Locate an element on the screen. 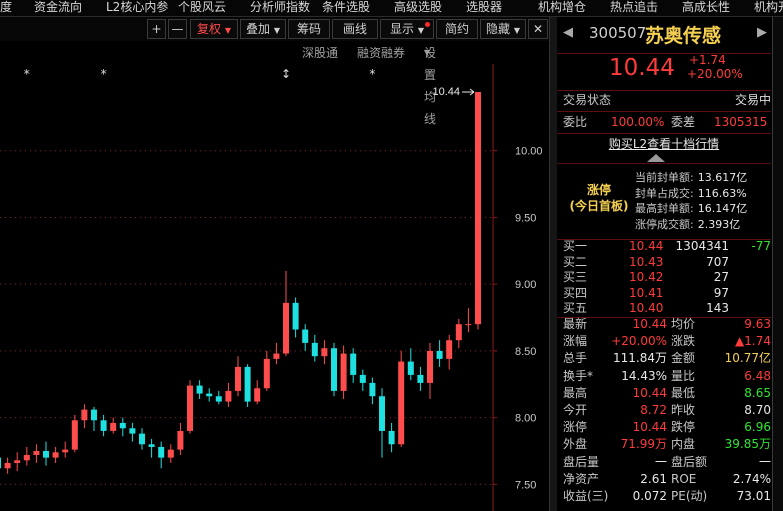 The width and height of the screenshot is (783, 511). bid-row: 买五 10.40 143 is located at coordinates (664, 308).